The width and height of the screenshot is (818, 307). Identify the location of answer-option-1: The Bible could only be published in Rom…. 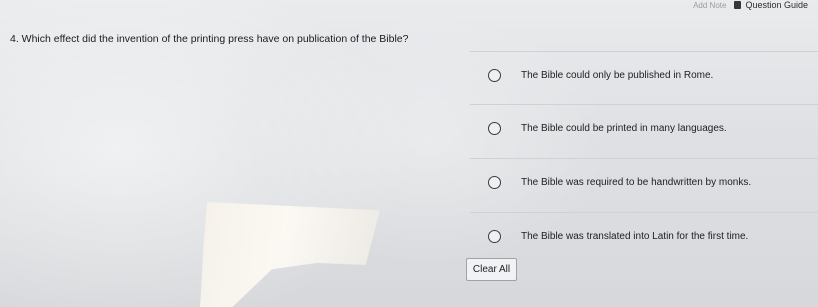
(644, 74).